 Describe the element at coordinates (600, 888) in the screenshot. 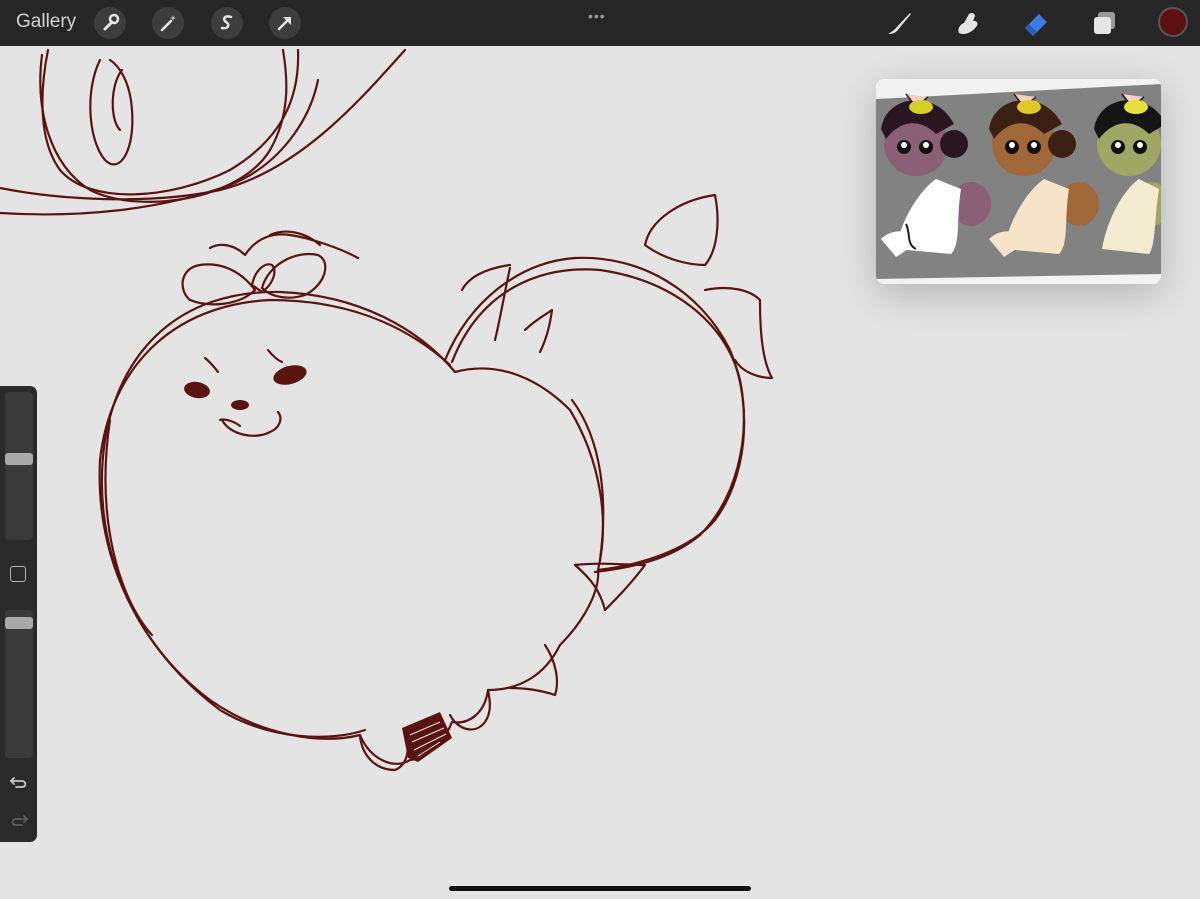

I see `home-indicator` at that location.